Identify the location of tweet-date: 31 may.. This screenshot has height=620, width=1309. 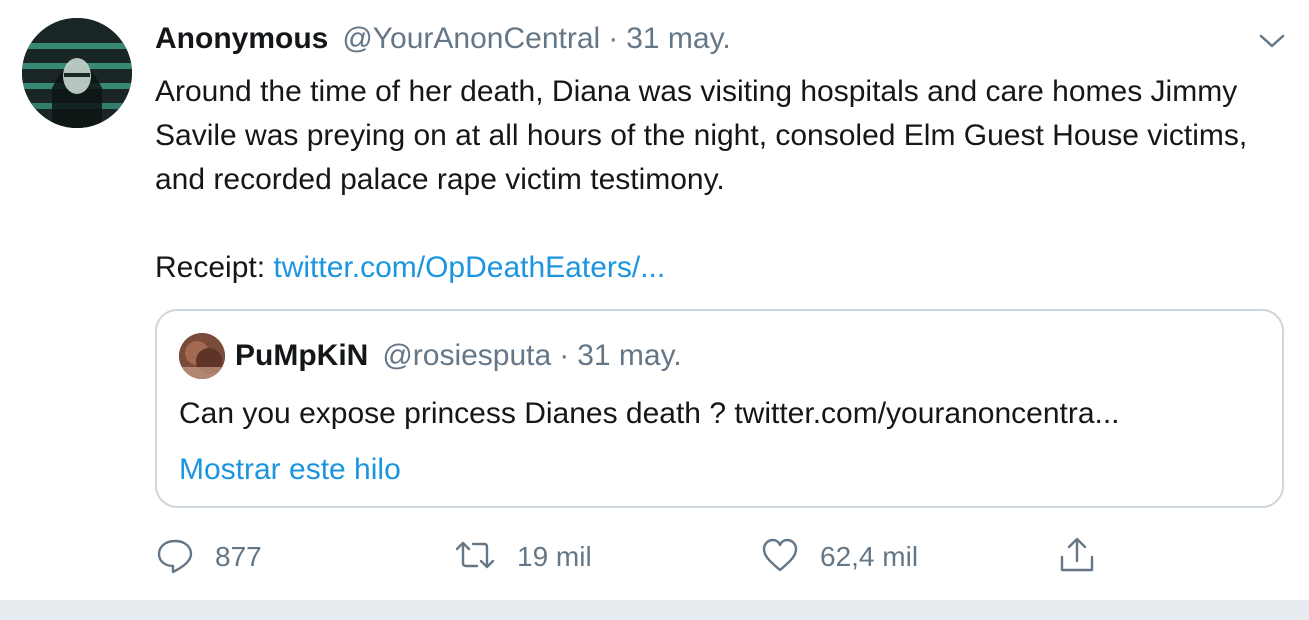
(678, 39).